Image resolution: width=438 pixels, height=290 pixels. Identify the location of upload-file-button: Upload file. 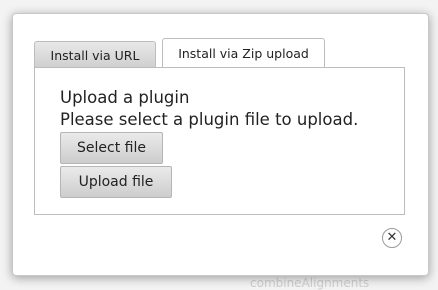
(116, 182).